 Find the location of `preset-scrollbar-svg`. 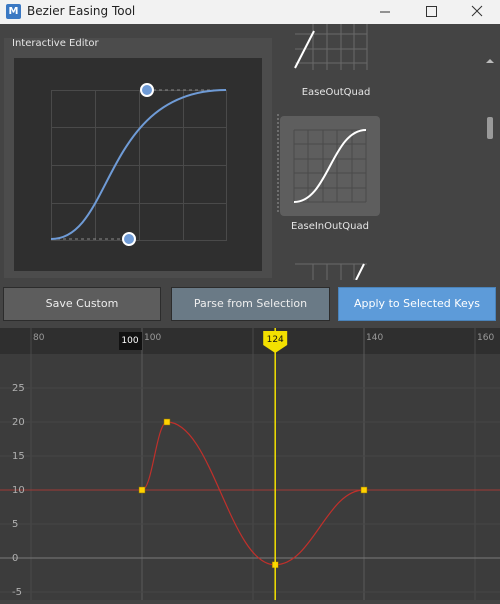

preset-scrollbar-svg is located at coordinates (490, 179).